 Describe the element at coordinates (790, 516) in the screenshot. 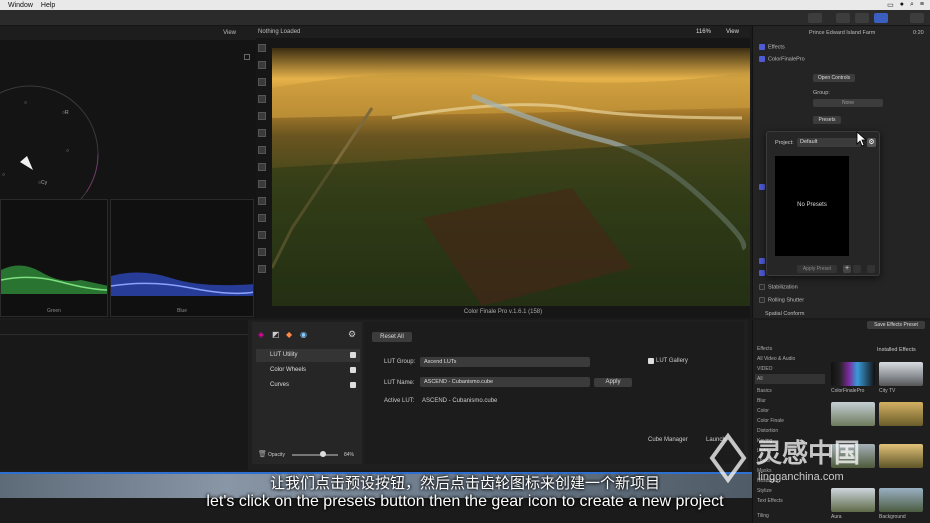

I see `category-item: Tiling` at that location.